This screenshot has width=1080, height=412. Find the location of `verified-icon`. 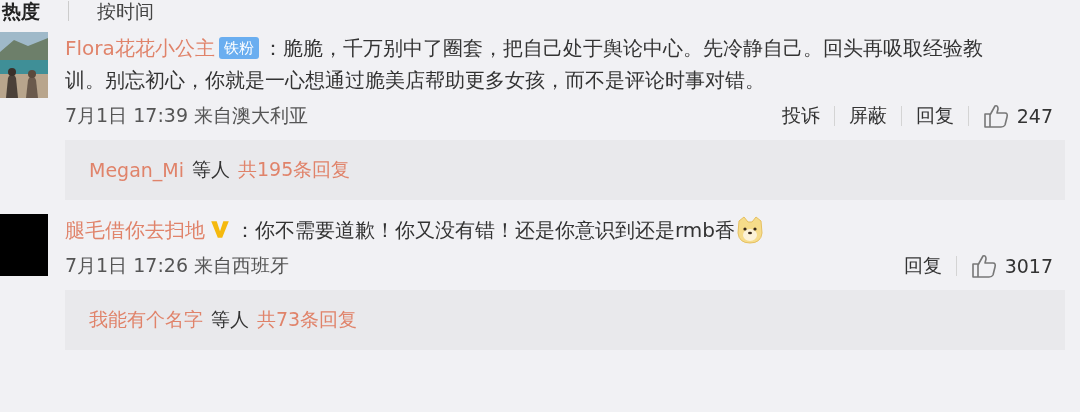

verified-icon is located at coordinates (220, 229).